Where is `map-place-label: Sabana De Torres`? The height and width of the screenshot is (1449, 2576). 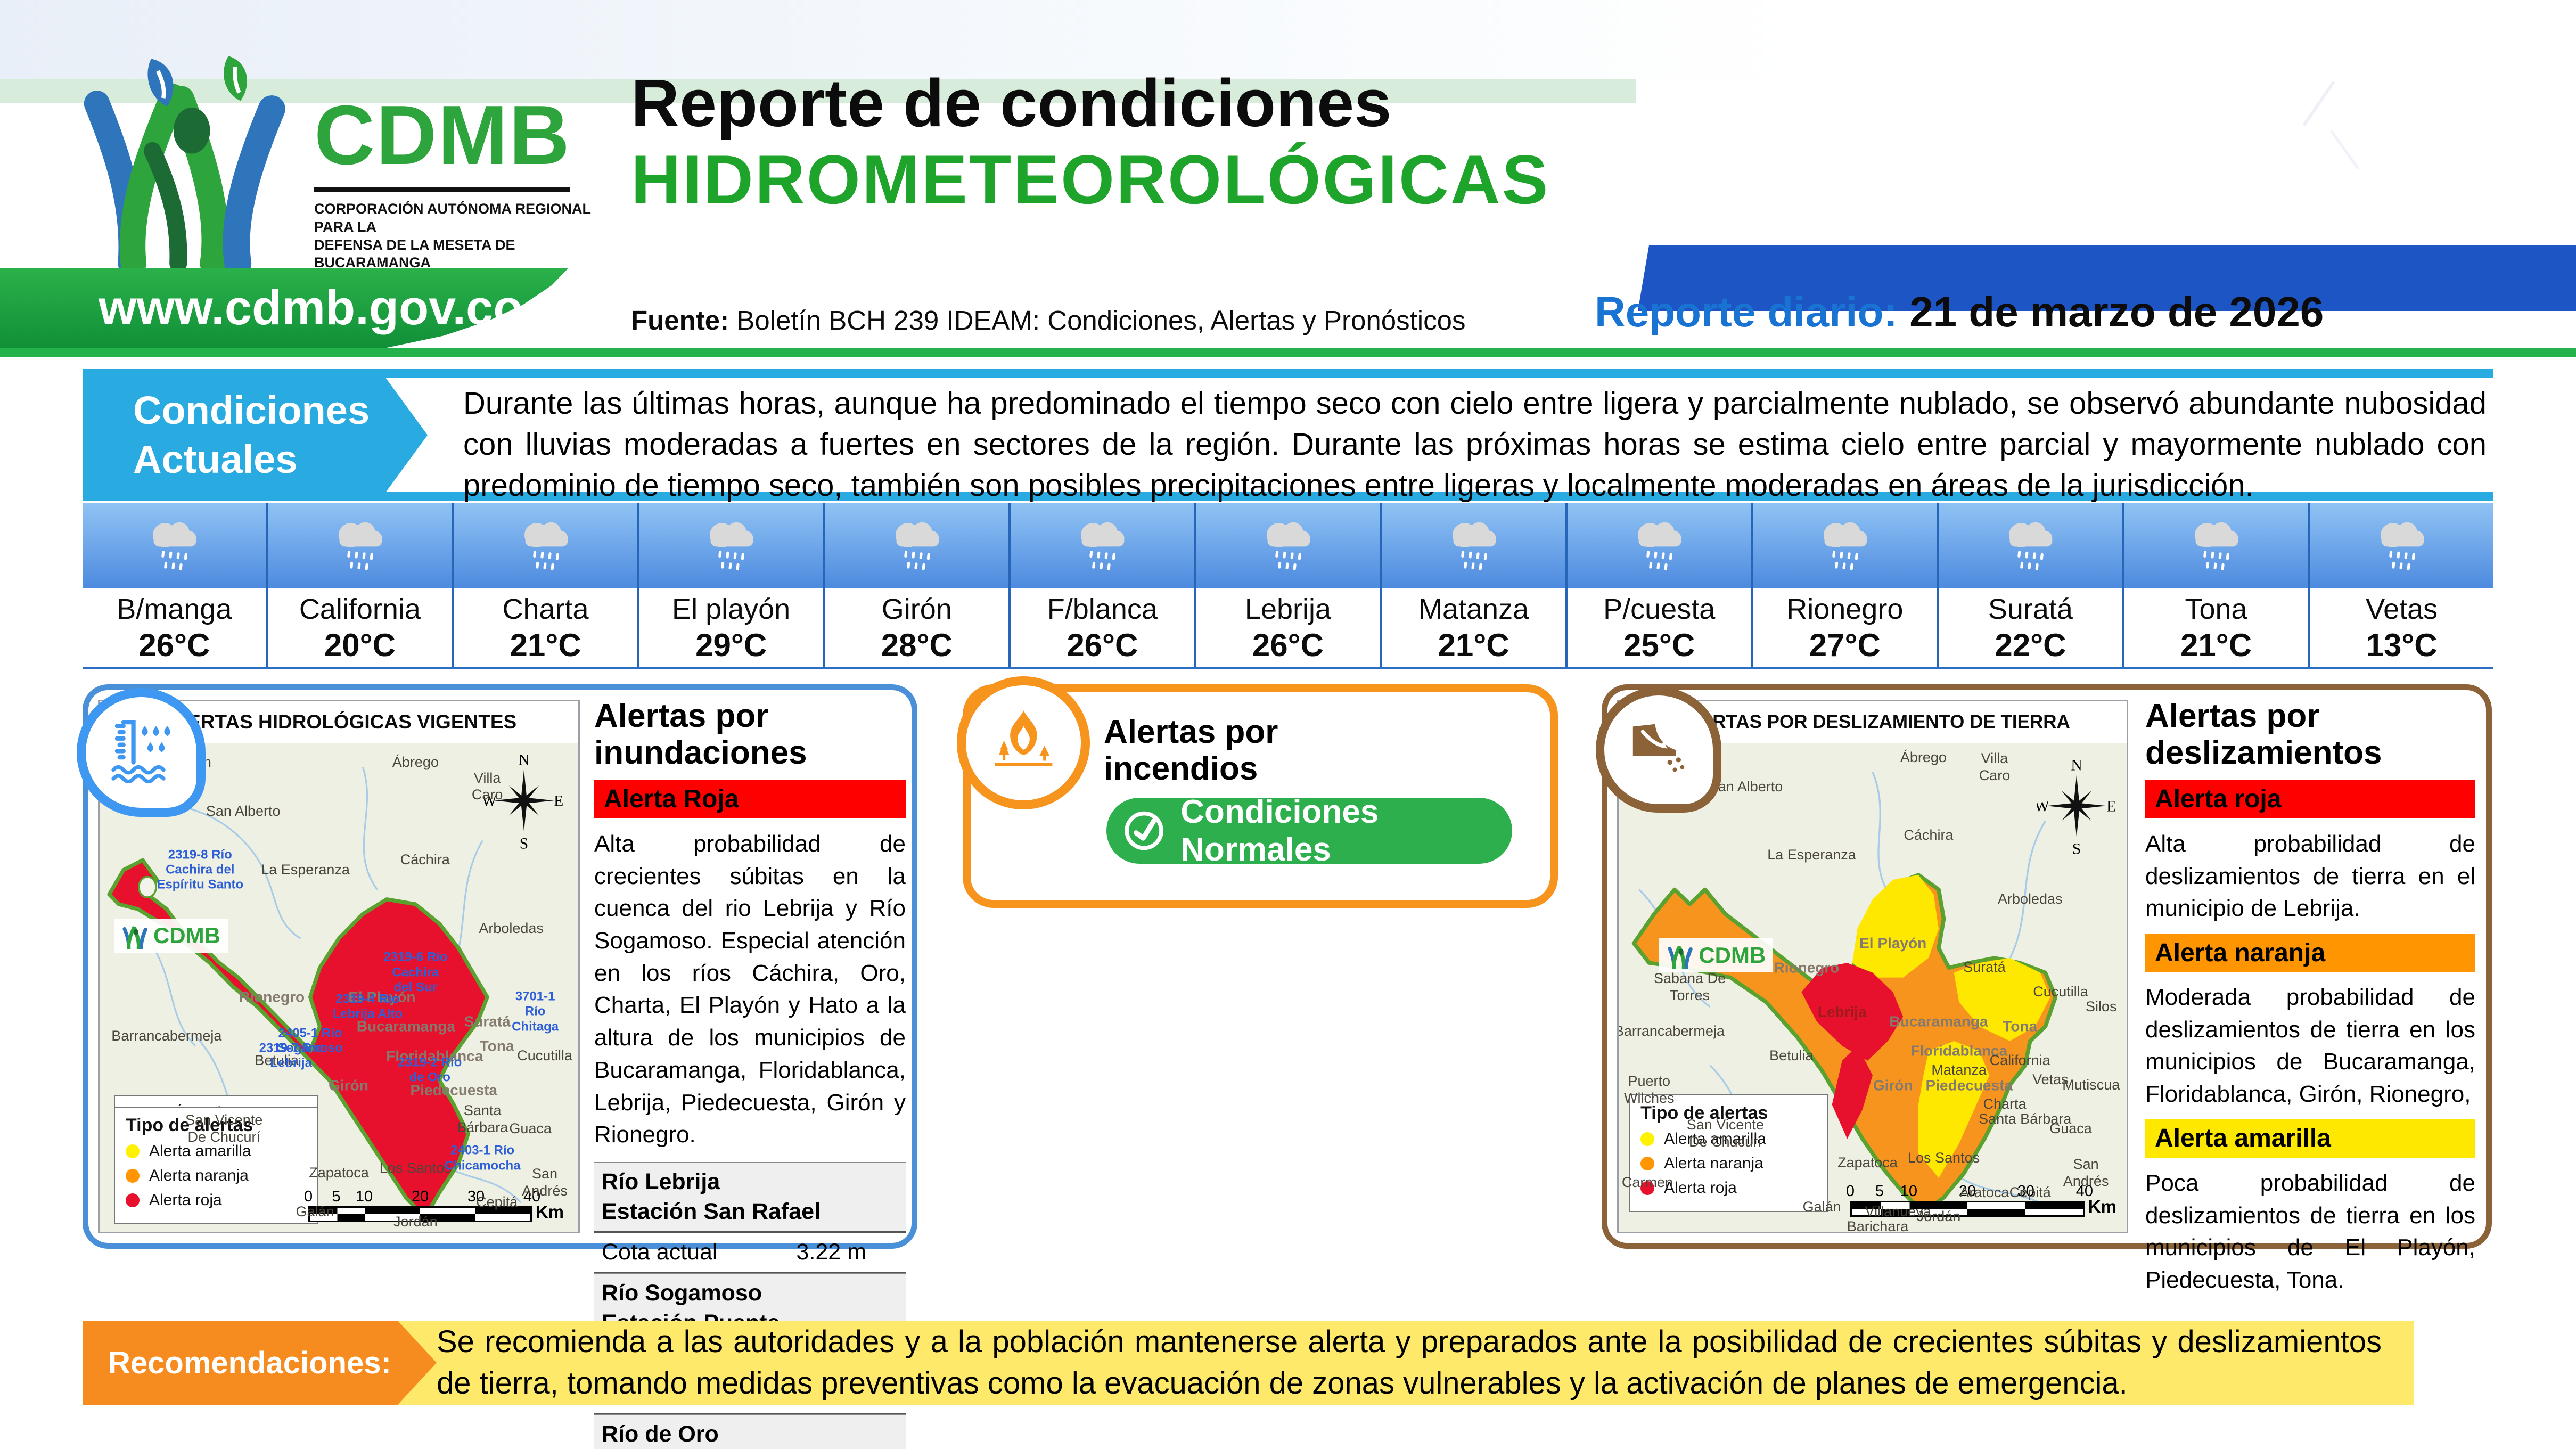 map-place-label: Sabana De Torres is located at coordinates (1689, 986).